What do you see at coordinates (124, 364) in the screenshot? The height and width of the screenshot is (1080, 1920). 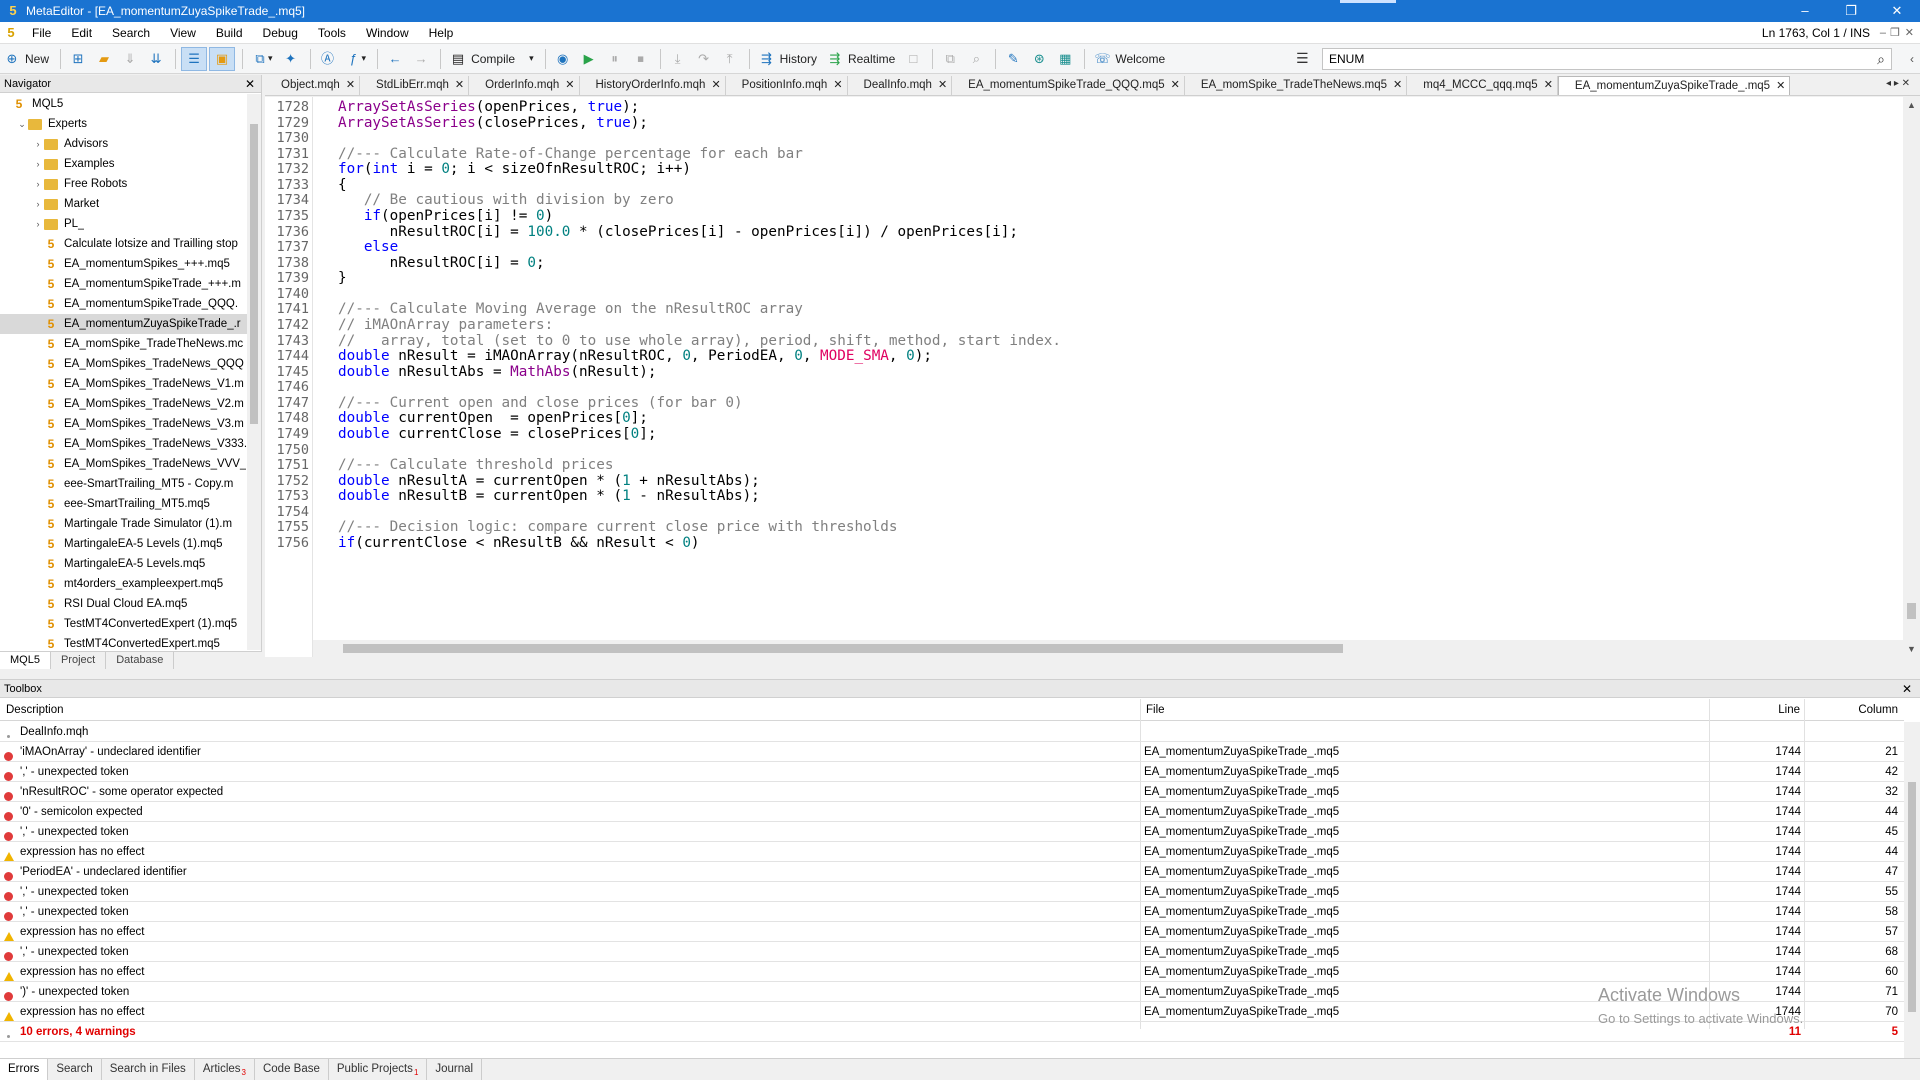 I see `navigator-file-item: 5 EA_MomSpikes_TradeNews_QQQ` at bounding box center [124, 364].